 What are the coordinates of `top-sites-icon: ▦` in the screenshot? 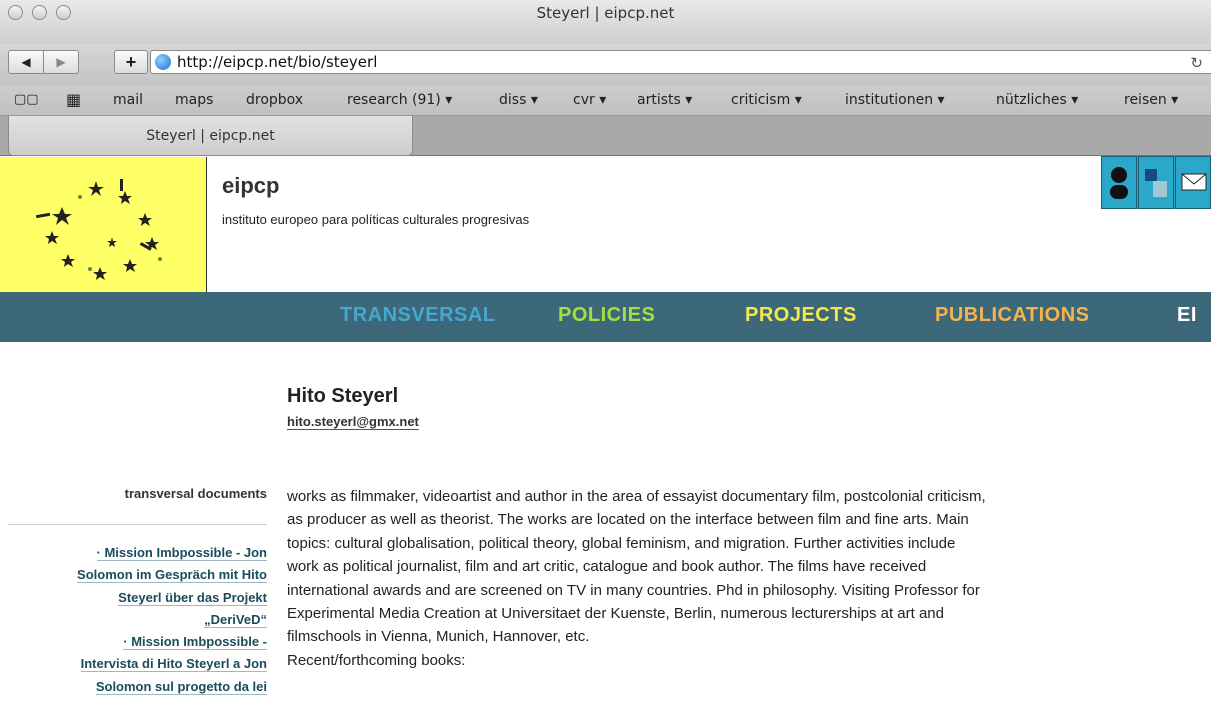 It's located at (73, 99).